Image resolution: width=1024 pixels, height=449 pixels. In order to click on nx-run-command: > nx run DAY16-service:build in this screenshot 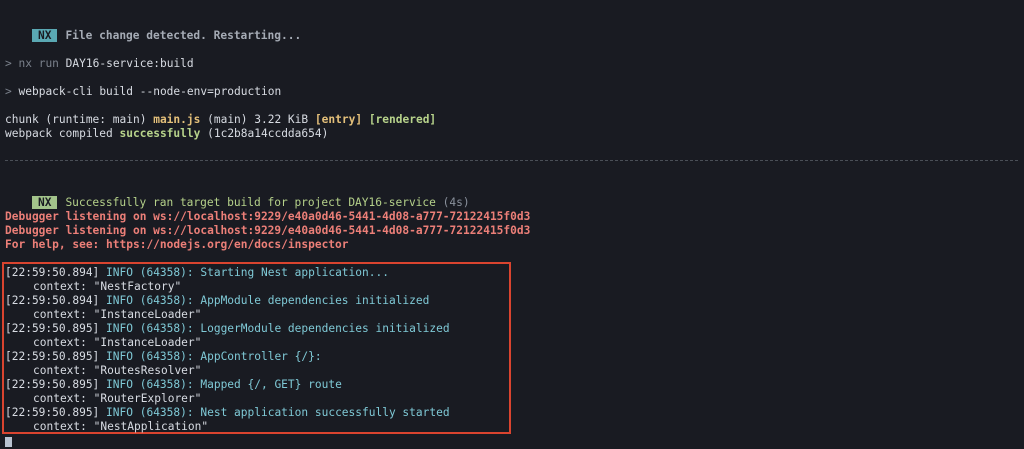, I will do `click(99, 64)`.